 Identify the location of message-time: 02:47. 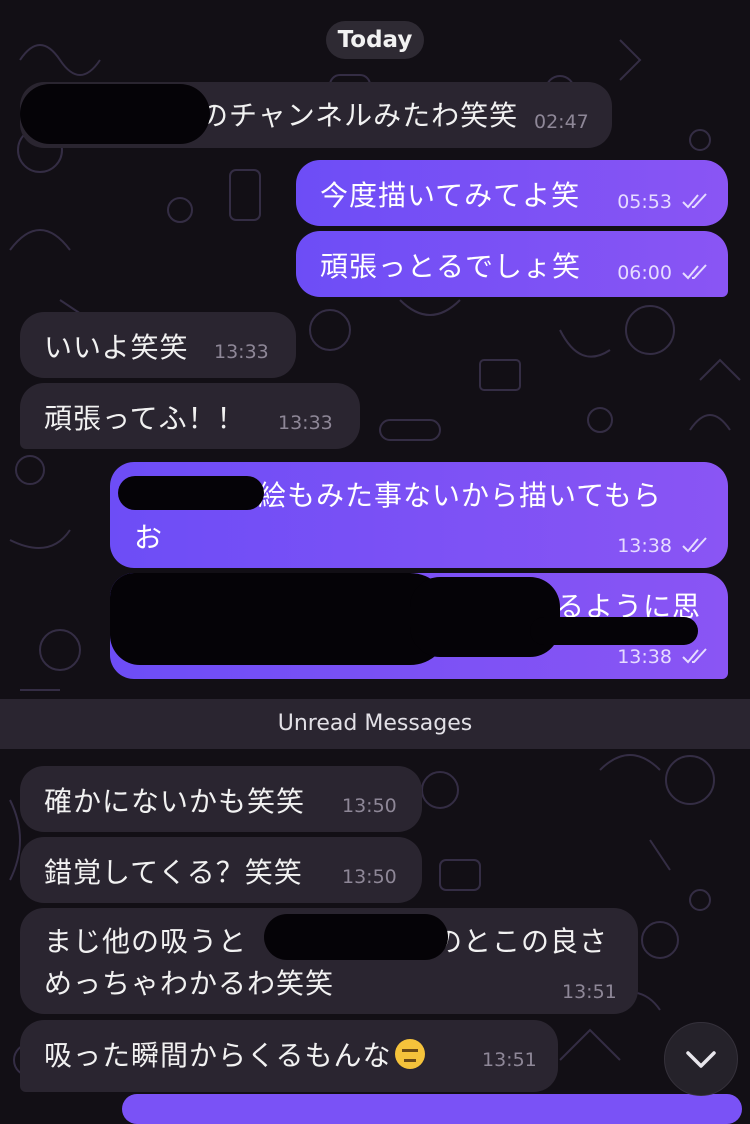
(561, 122).